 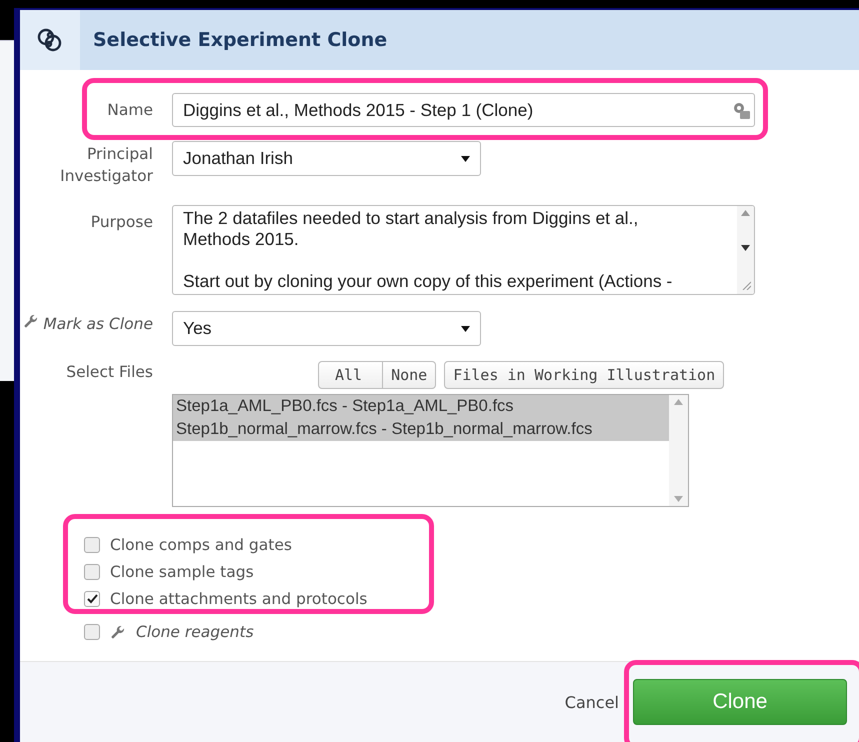 What do you see at coordinates (240, 40) in the screenshot?
I see `dialog-title: Selective Experiment Clone` at bounding box center [240, 40].